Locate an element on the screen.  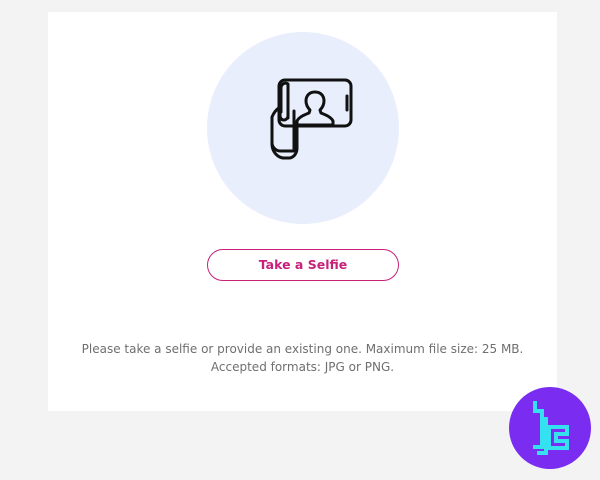
selfie-illustration is located at coordinates (303, 128).